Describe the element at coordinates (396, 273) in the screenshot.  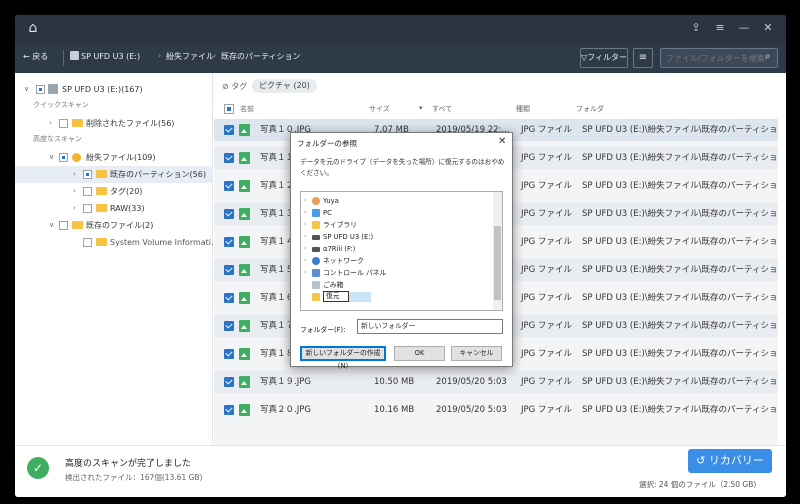
I see `folder-tree-item: › コントロール パネル` at that location.